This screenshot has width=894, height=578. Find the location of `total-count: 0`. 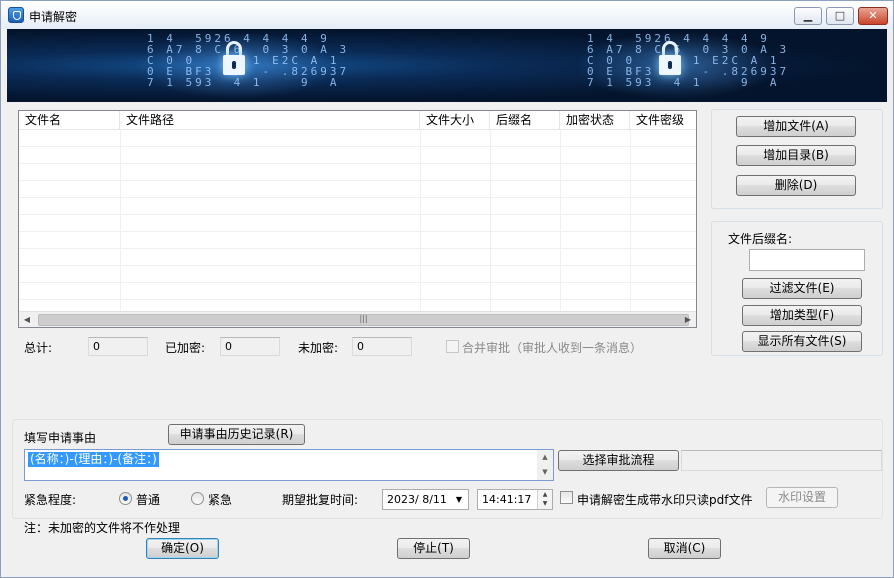

total-count: 0 is located at coordinates (118, 346).